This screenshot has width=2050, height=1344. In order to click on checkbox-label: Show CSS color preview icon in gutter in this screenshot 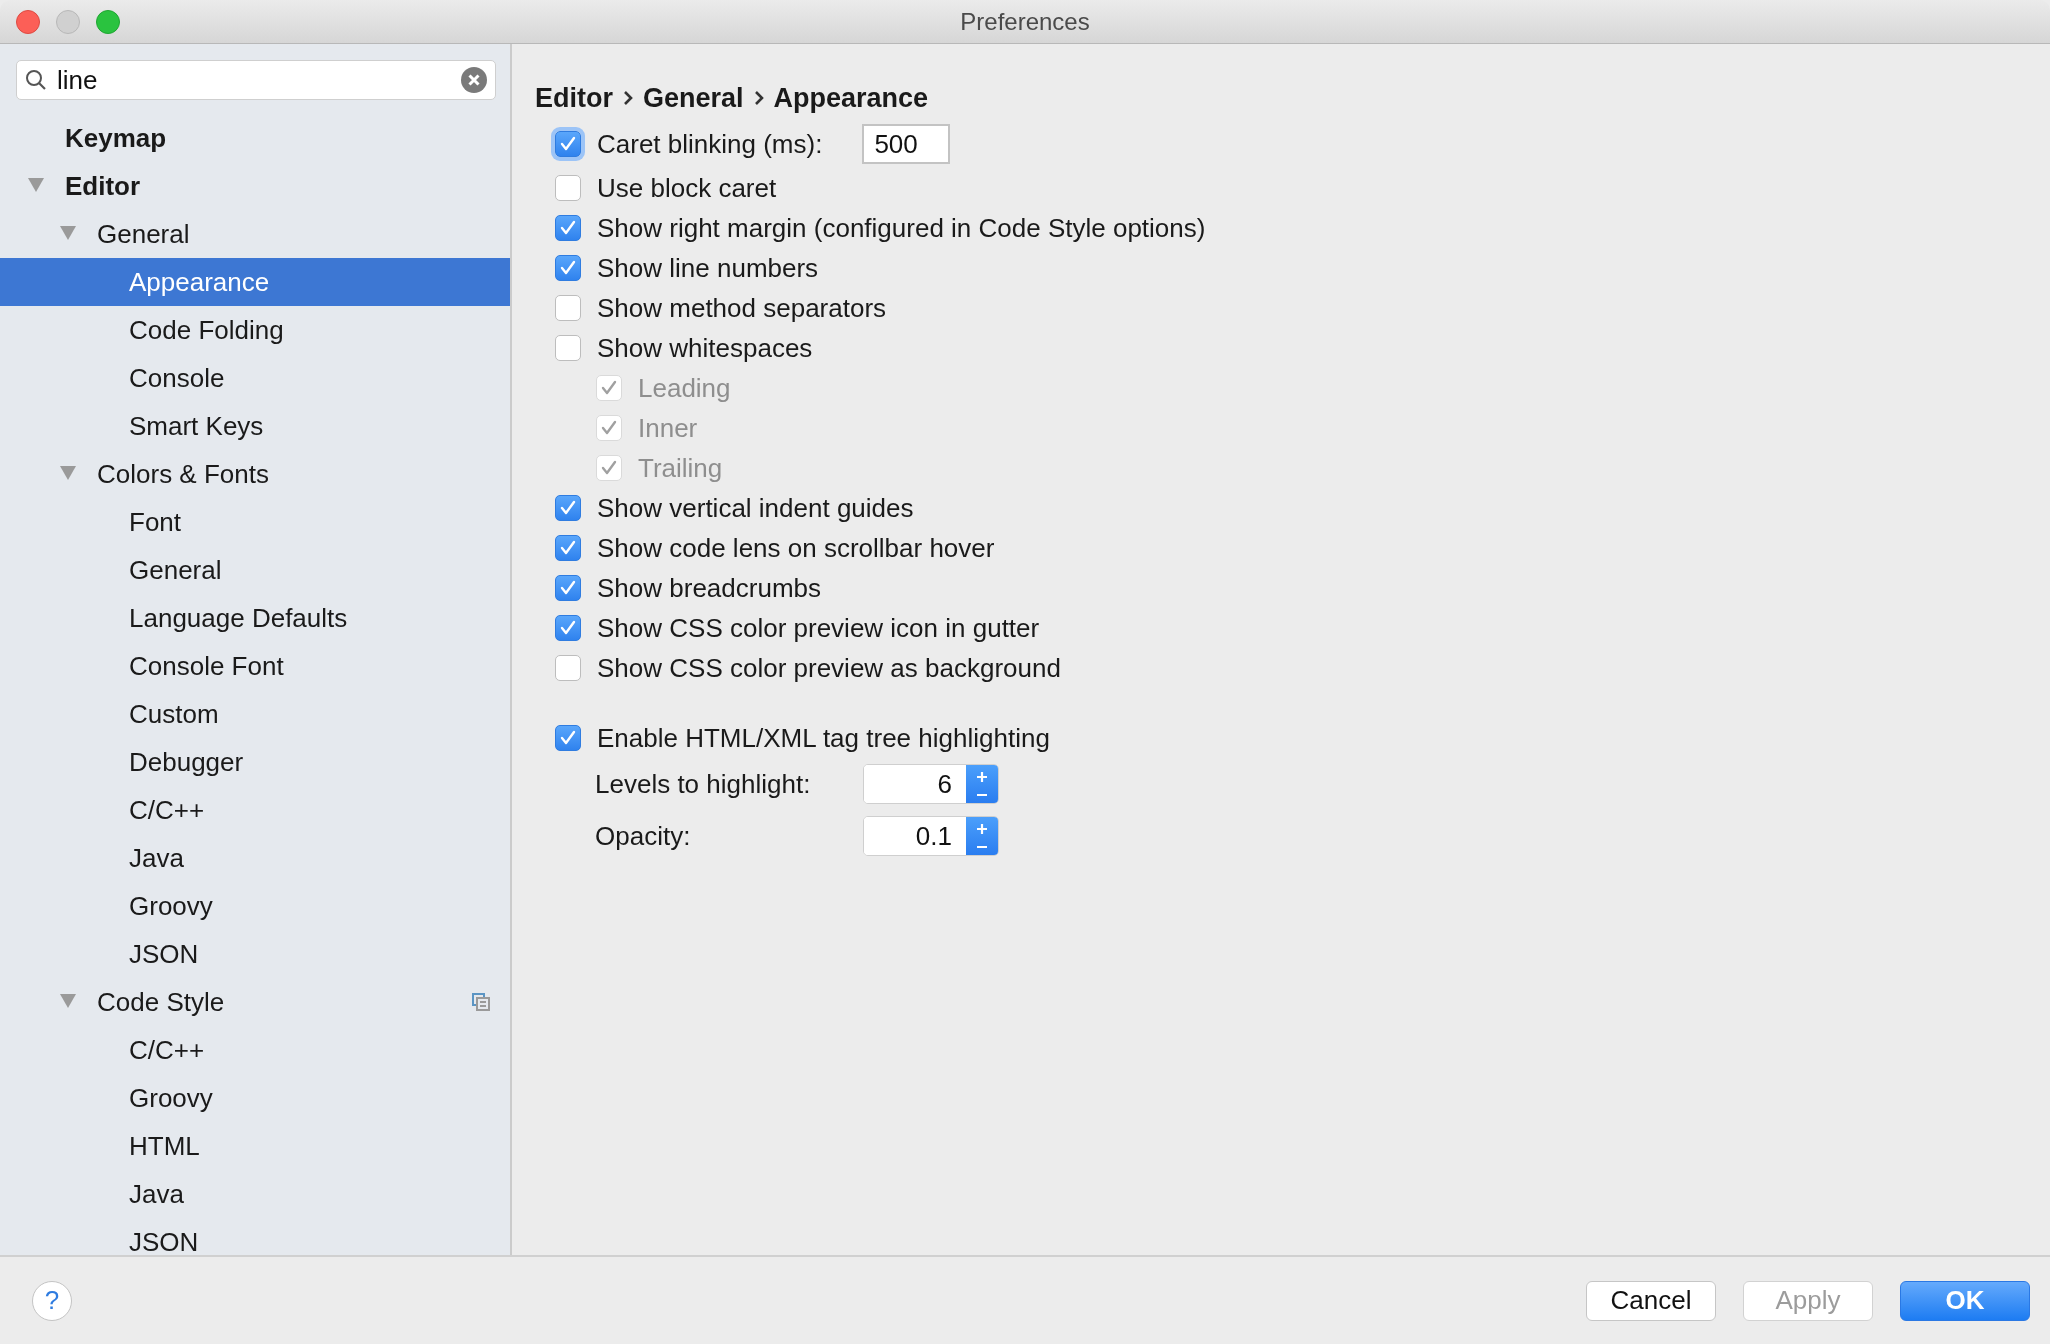, I will do `click(818, 628)`.